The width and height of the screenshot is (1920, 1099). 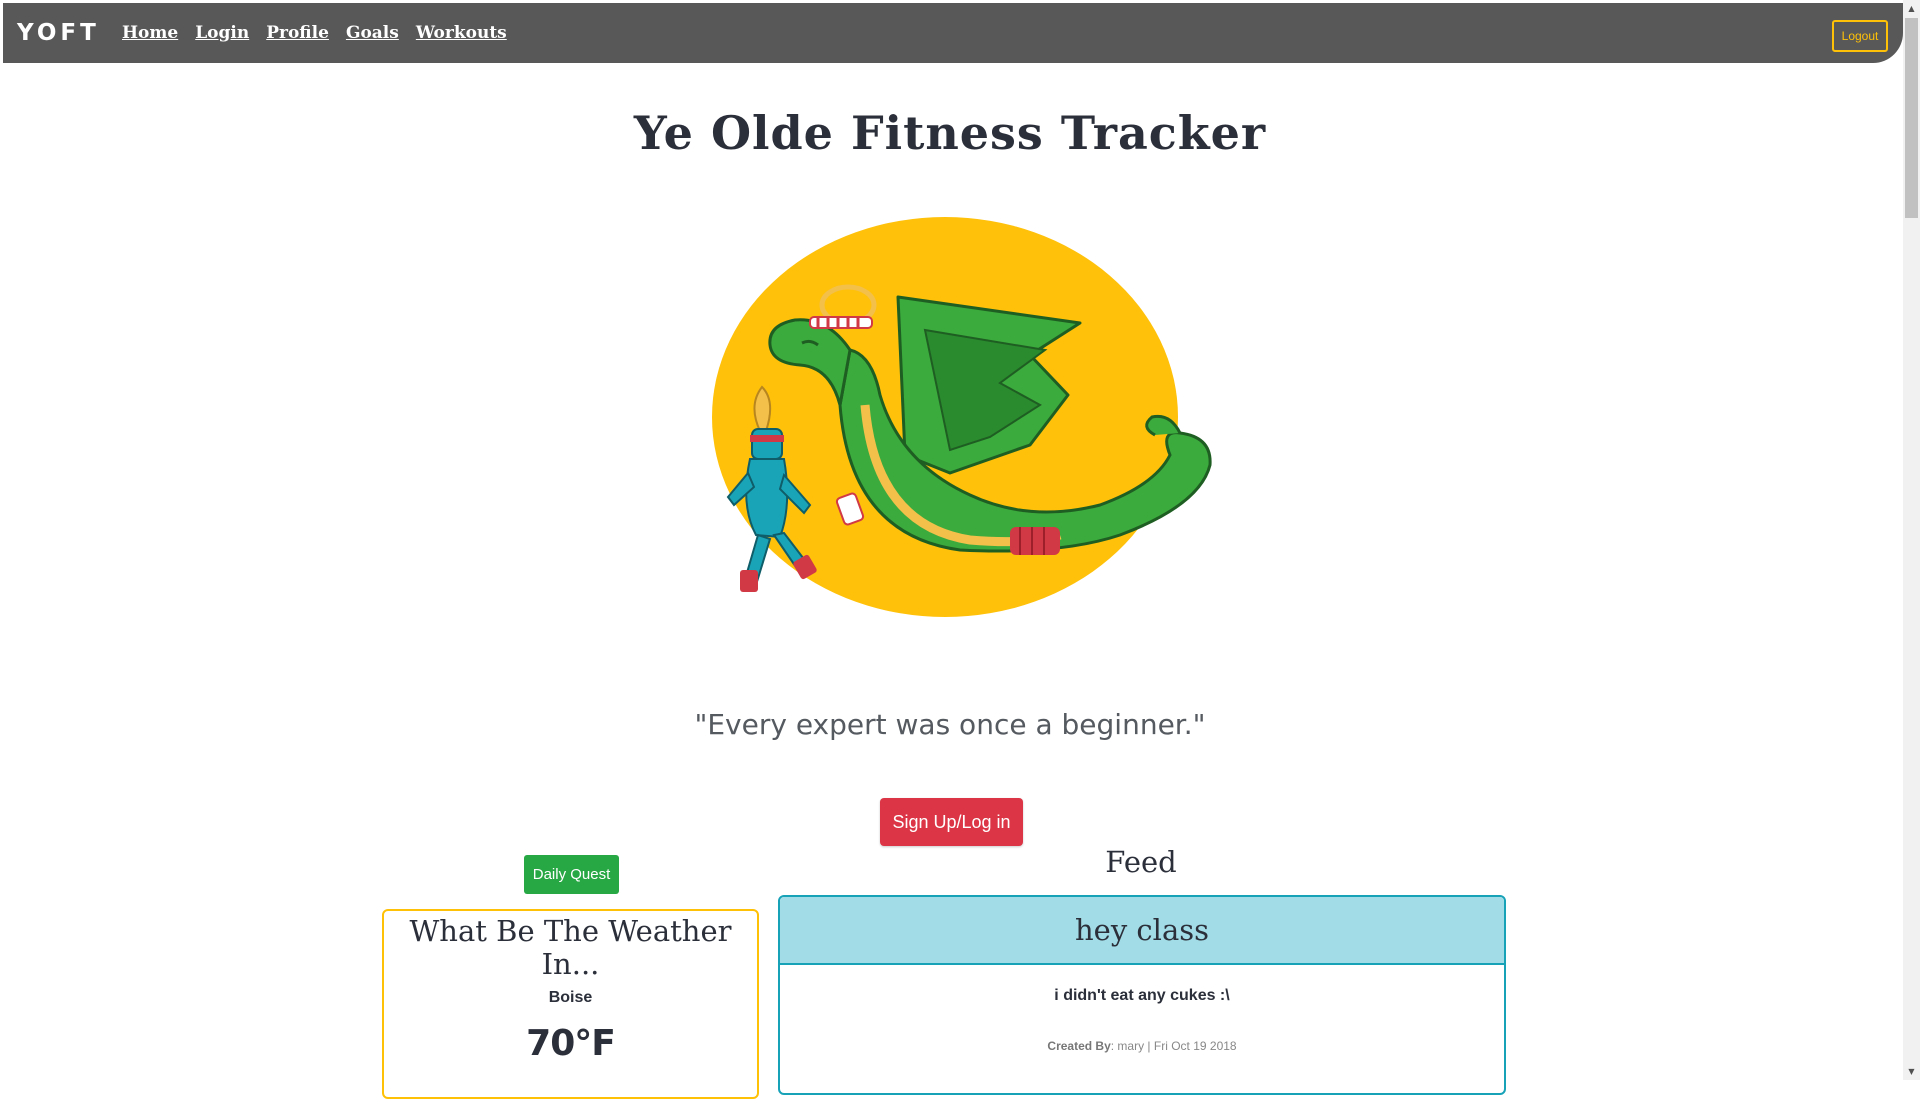 I want to click on scrollbar: ▲ ▼, so click(x=1911, y=540).